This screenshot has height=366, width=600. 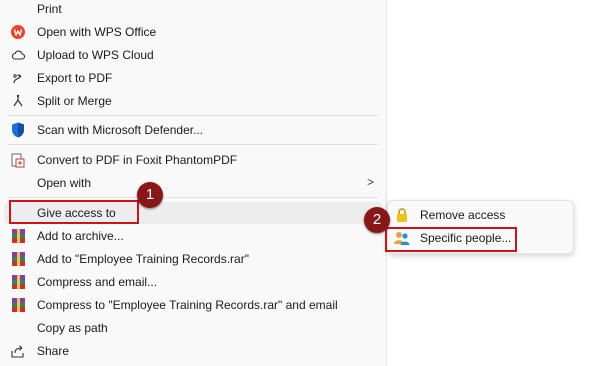 I want to click on submenu-item-remove-access: Remove access, so click(x=480, y=215).